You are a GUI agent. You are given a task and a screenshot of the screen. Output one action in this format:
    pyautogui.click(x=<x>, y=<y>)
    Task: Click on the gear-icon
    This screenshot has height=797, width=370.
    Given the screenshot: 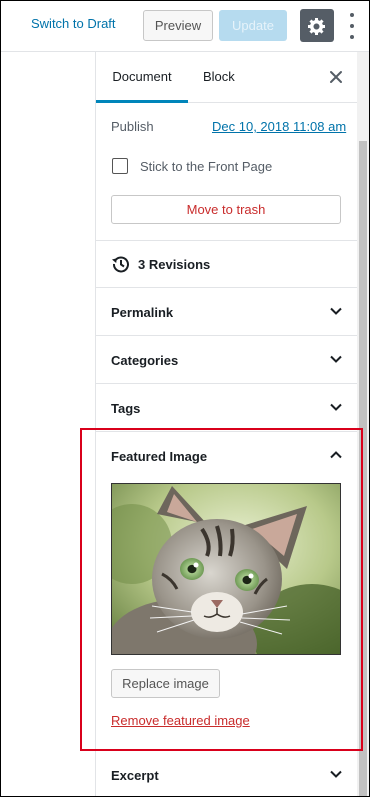 What is the action you would take?
    pyautogui.click(x=316, y=26)
    